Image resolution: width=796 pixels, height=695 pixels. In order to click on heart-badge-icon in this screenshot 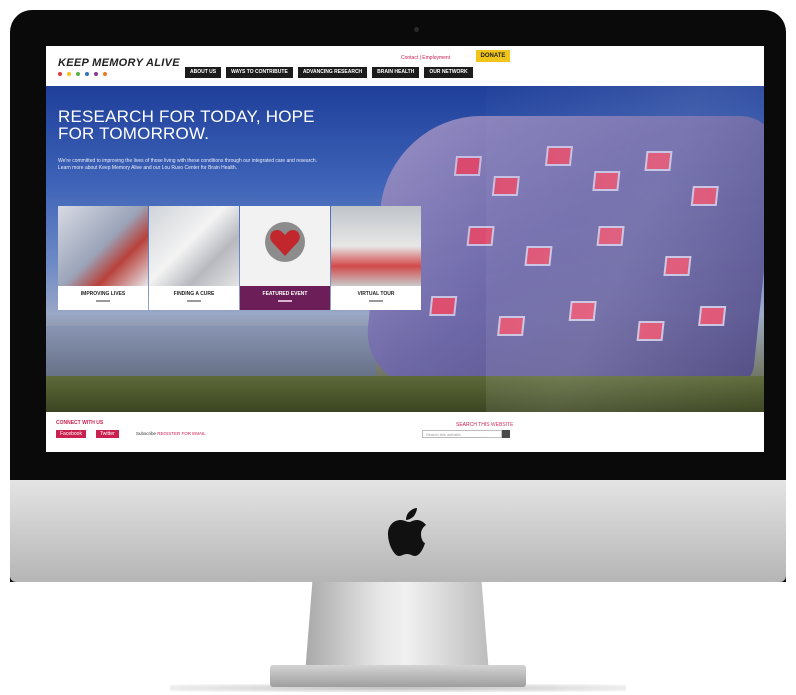, I will do `click(285, 242)`.